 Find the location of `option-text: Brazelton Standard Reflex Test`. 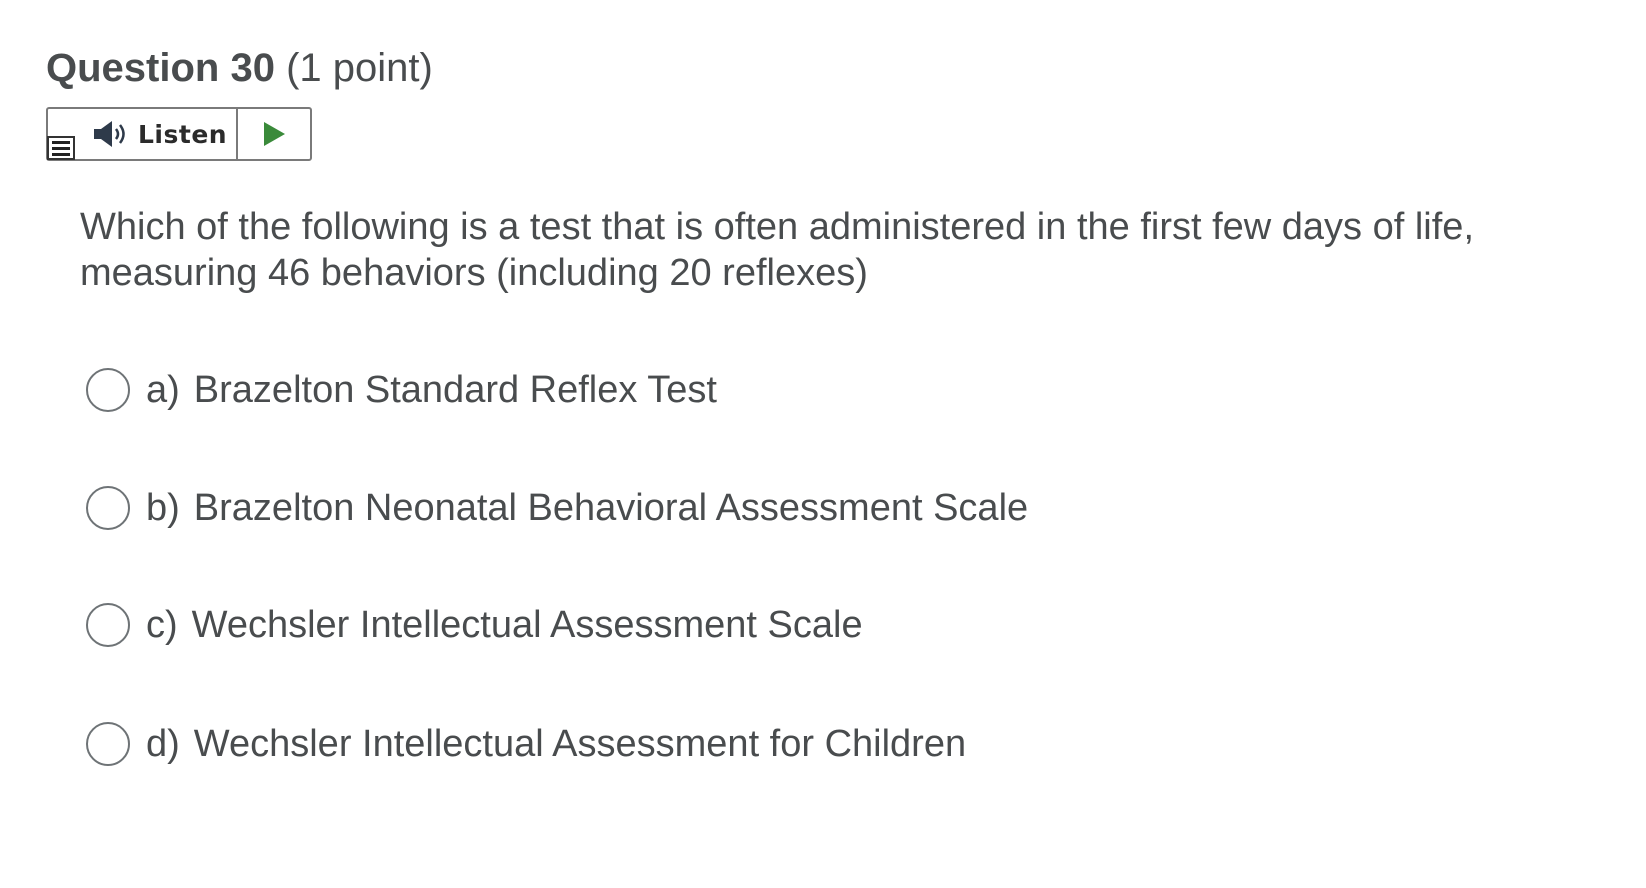

option-text: Brazelton Standard Reflex Test is located at coordinates (455, 389).